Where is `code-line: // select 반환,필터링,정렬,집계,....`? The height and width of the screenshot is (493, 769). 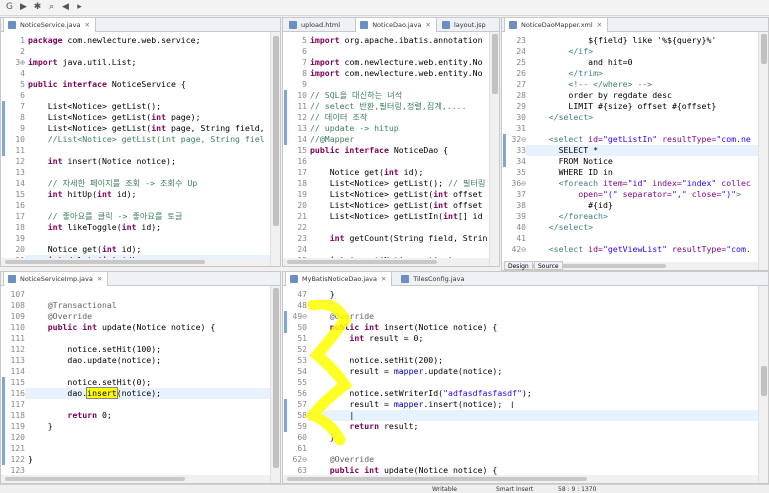 code-line: // select 반환,필터링,정렬,집계,.... is located at coordinates (388, 106).